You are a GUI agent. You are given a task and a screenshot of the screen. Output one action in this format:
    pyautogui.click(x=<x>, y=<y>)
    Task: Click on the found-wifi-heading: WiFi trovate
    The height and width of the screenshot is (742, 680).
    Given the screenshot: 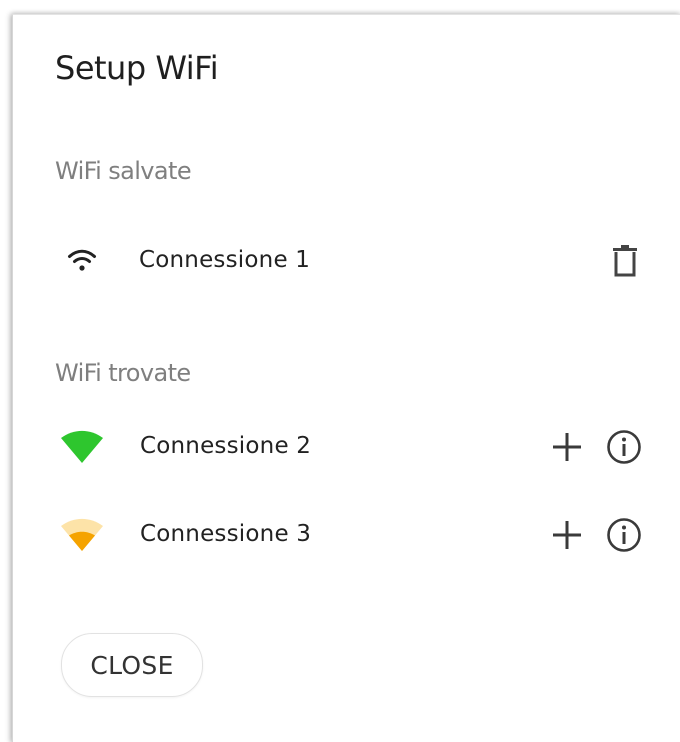 What is the action you would take?
    pyautogui.click(x=123, y=373)
    